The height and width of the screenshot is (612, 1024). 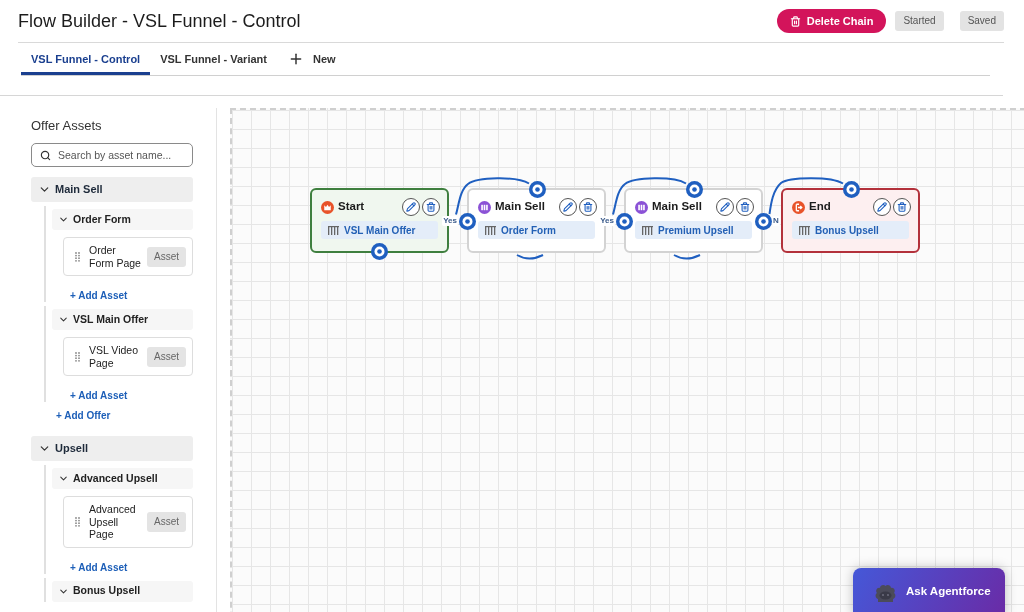 What do you see at coordinates (111, 319) in the screenshot?
I see `offer-label: VSL Main Offer` at bounding box center [111, 319].